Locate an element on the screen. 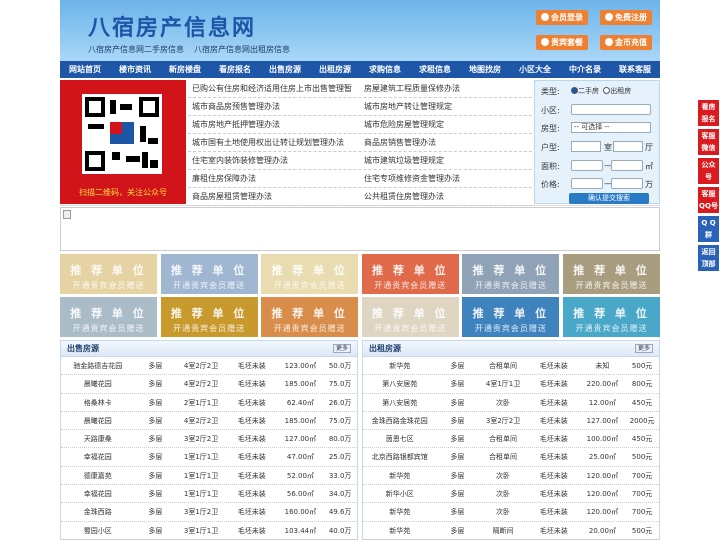 This screenshot has width=720, height=540. banner-placeholder is located at coordinates (360, 229).